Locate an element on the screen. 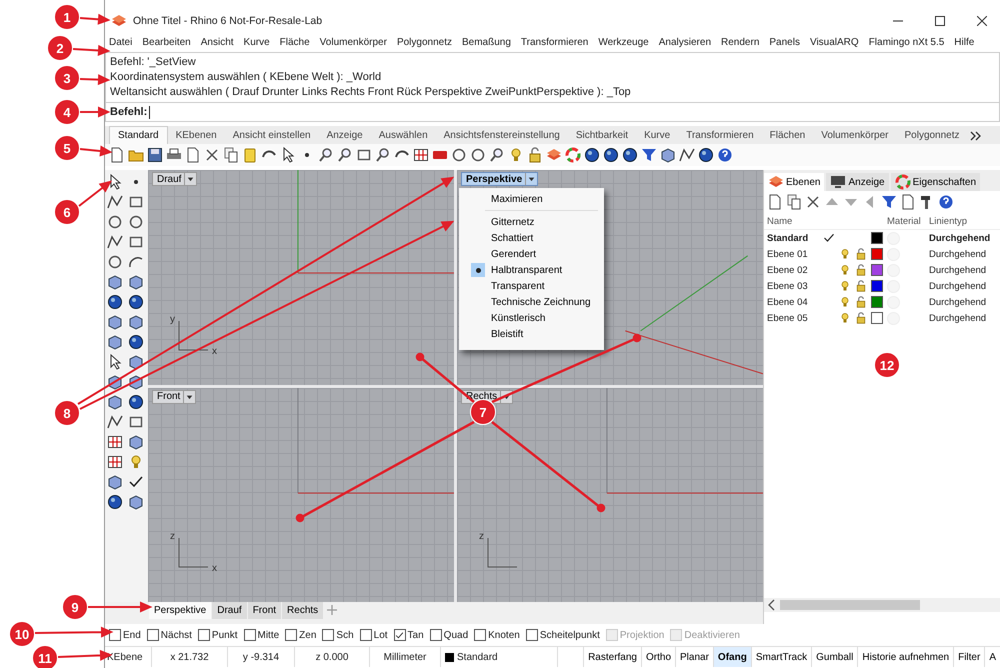 The image size is (1000, 668). toolbar-tab: Polygonnetz is located at coordinates (932, 135).